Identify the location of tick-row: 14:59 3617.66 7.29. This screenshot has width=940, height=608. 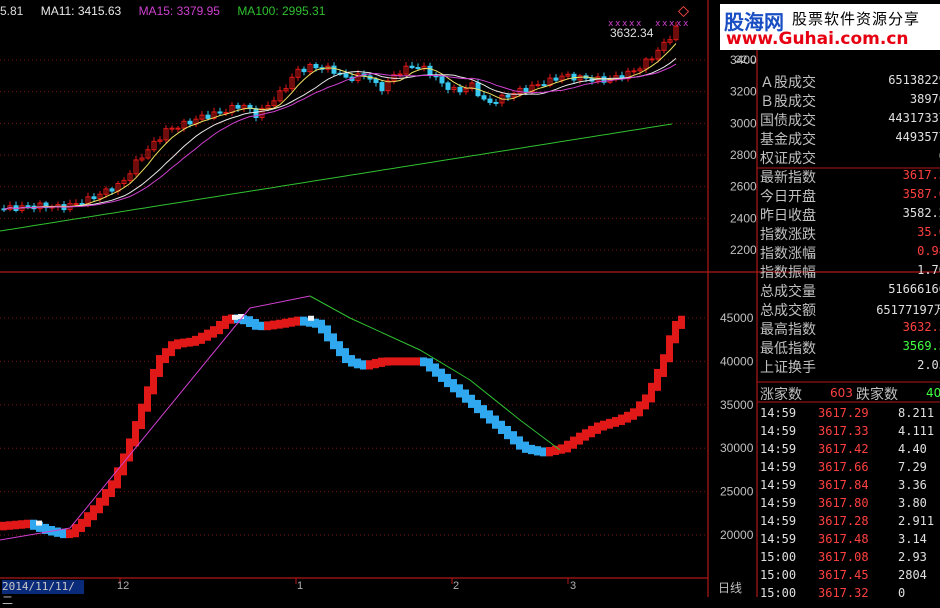
(849, 467).